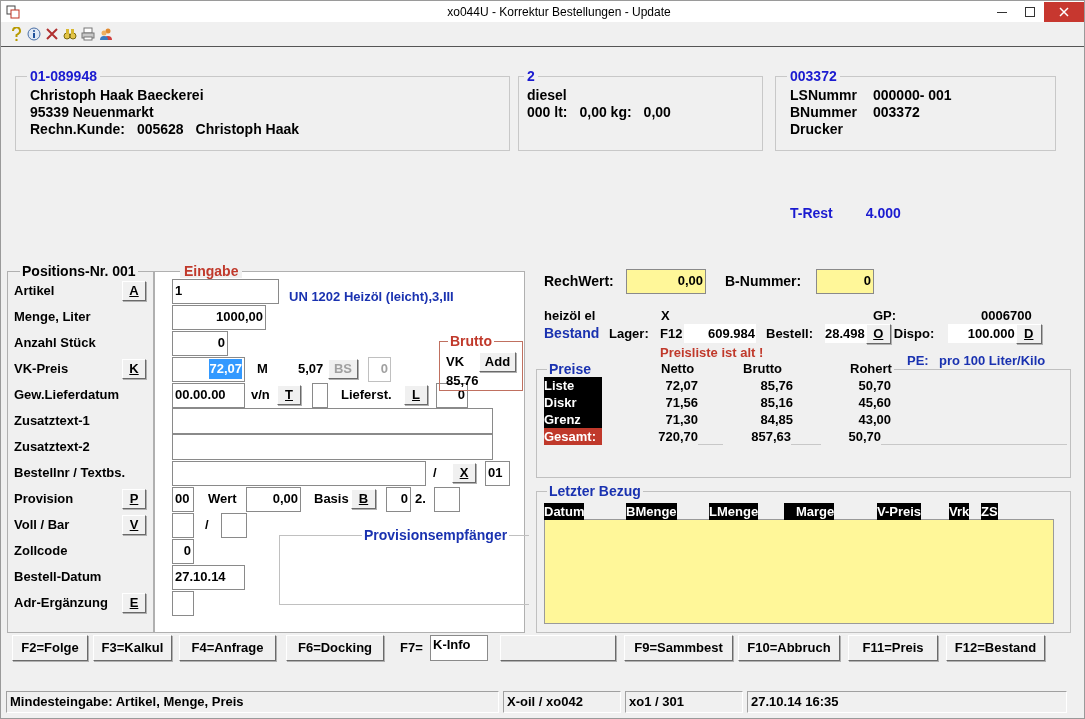 This screenshot has height=719, width=1085. I want to click on field-label: Voll / Bar, so click(42, 525).